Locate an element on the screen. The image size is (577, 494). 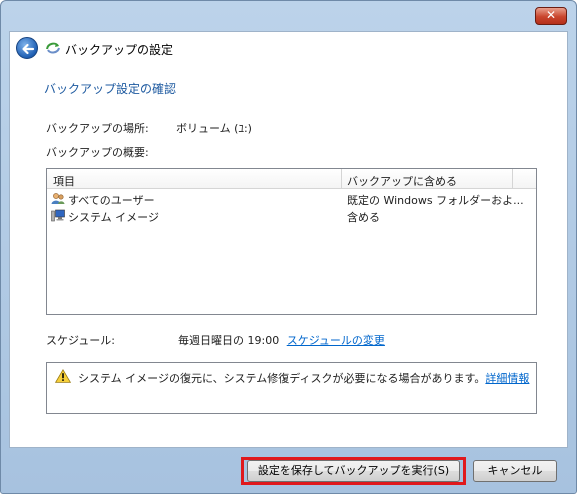
schedule-value: 毎週日曜日の 19:00 スケジュールの変更 is located at coordinates (281, 340).